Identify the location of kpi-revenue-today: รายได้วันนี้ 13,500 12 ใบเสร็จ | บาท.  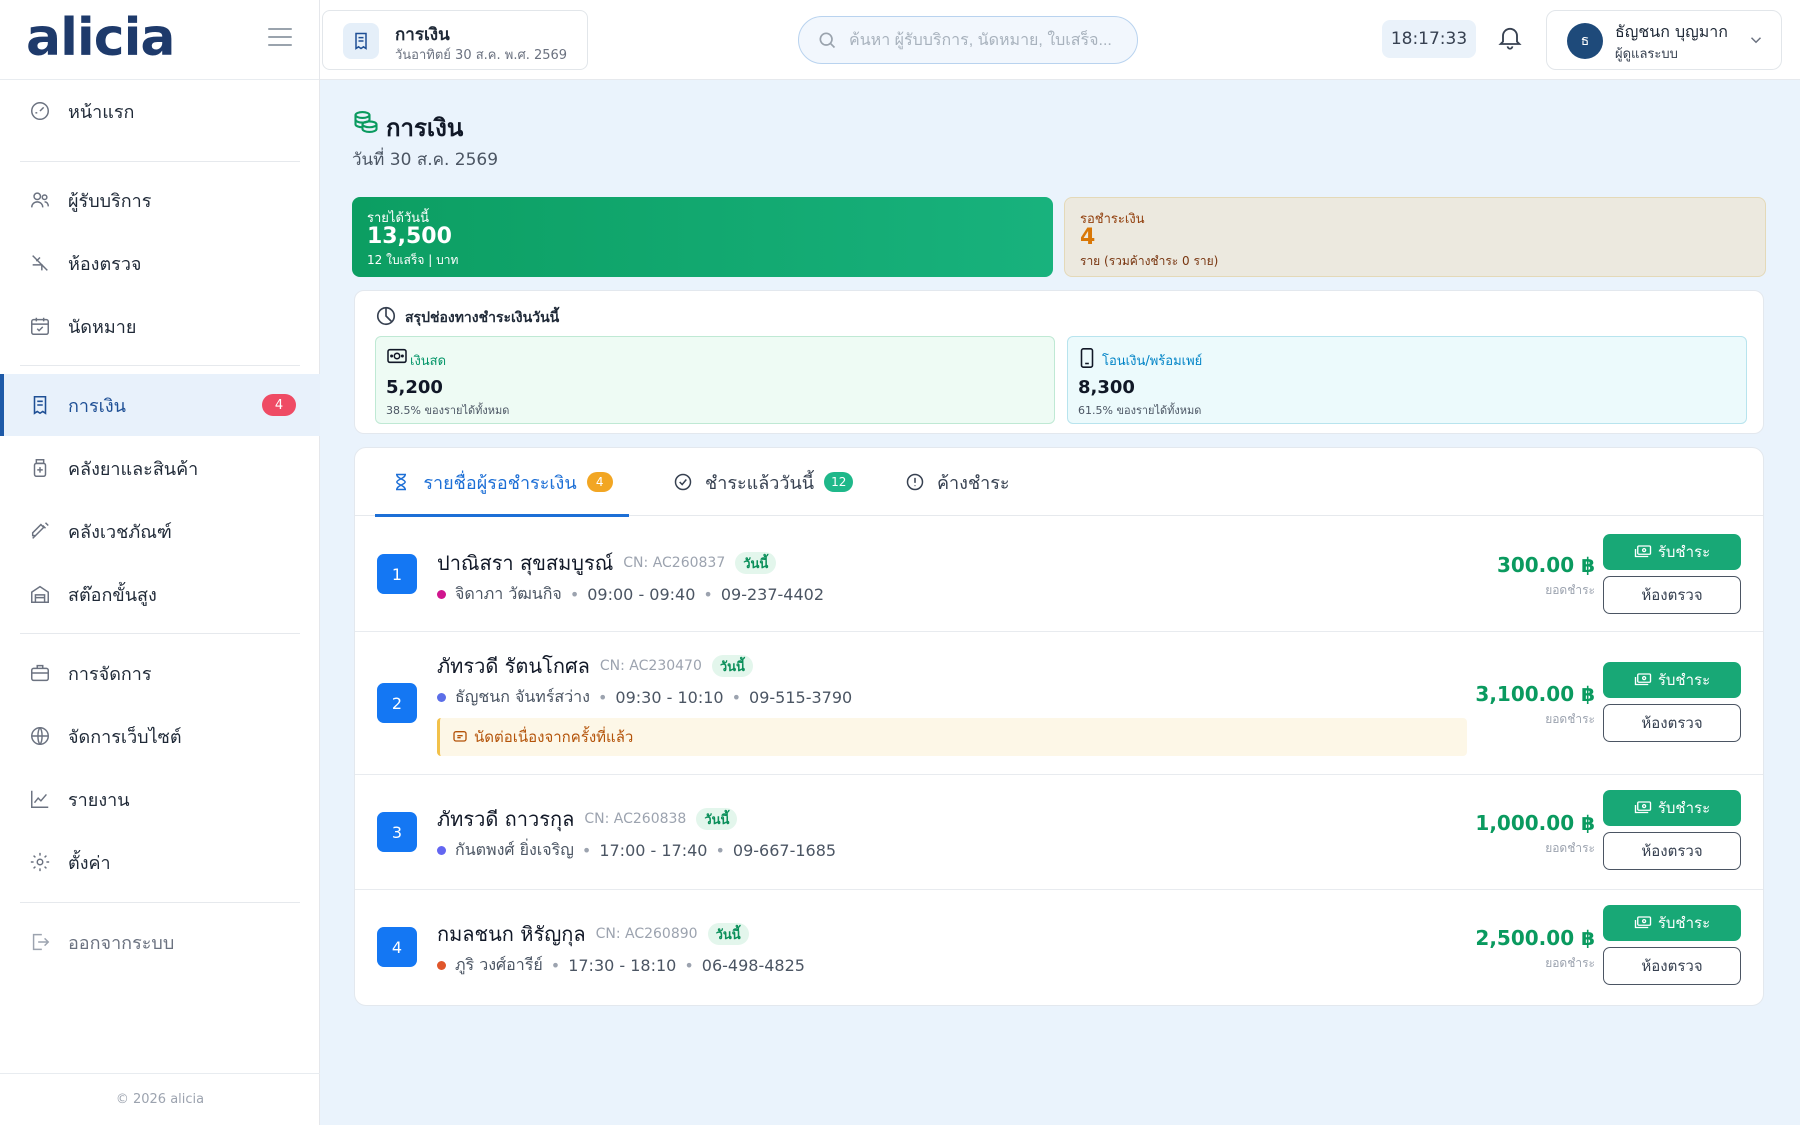
(702, 237).